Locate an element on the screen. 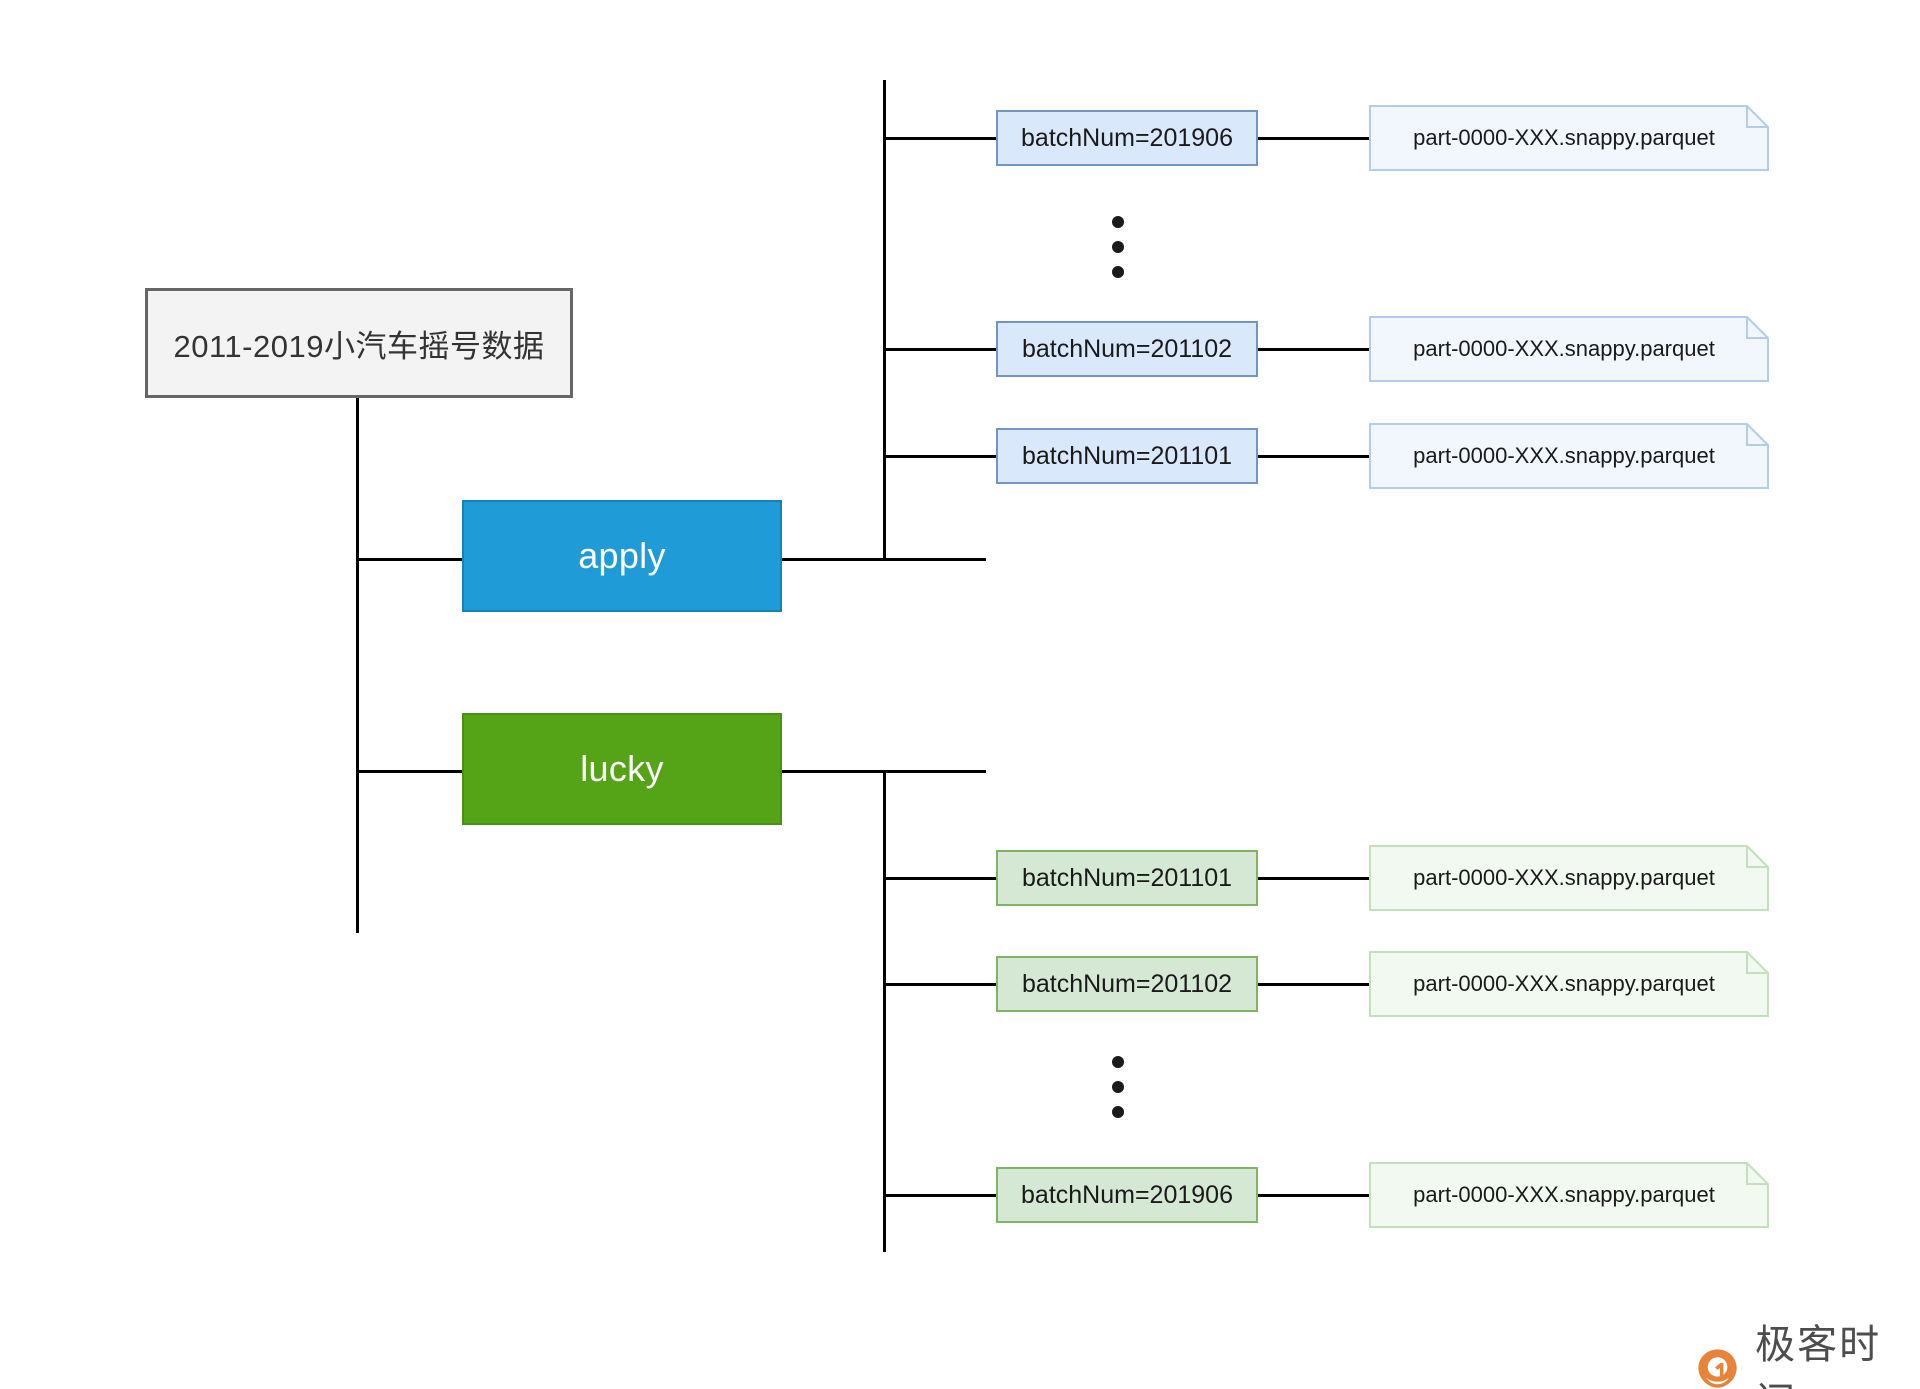 This screenshot has height=1389, width=1920. partition-label-lucky-2: batchNum=201906 is located at coordinates (1127, 1194).